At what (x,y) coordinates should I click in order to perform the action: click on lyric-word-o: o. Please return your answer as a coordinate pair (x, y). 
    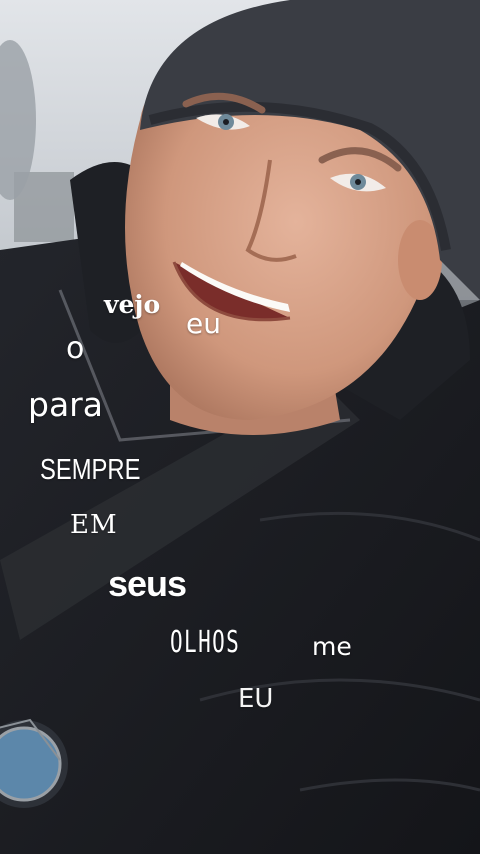
    Looking at the image, I should click on (75, 348).